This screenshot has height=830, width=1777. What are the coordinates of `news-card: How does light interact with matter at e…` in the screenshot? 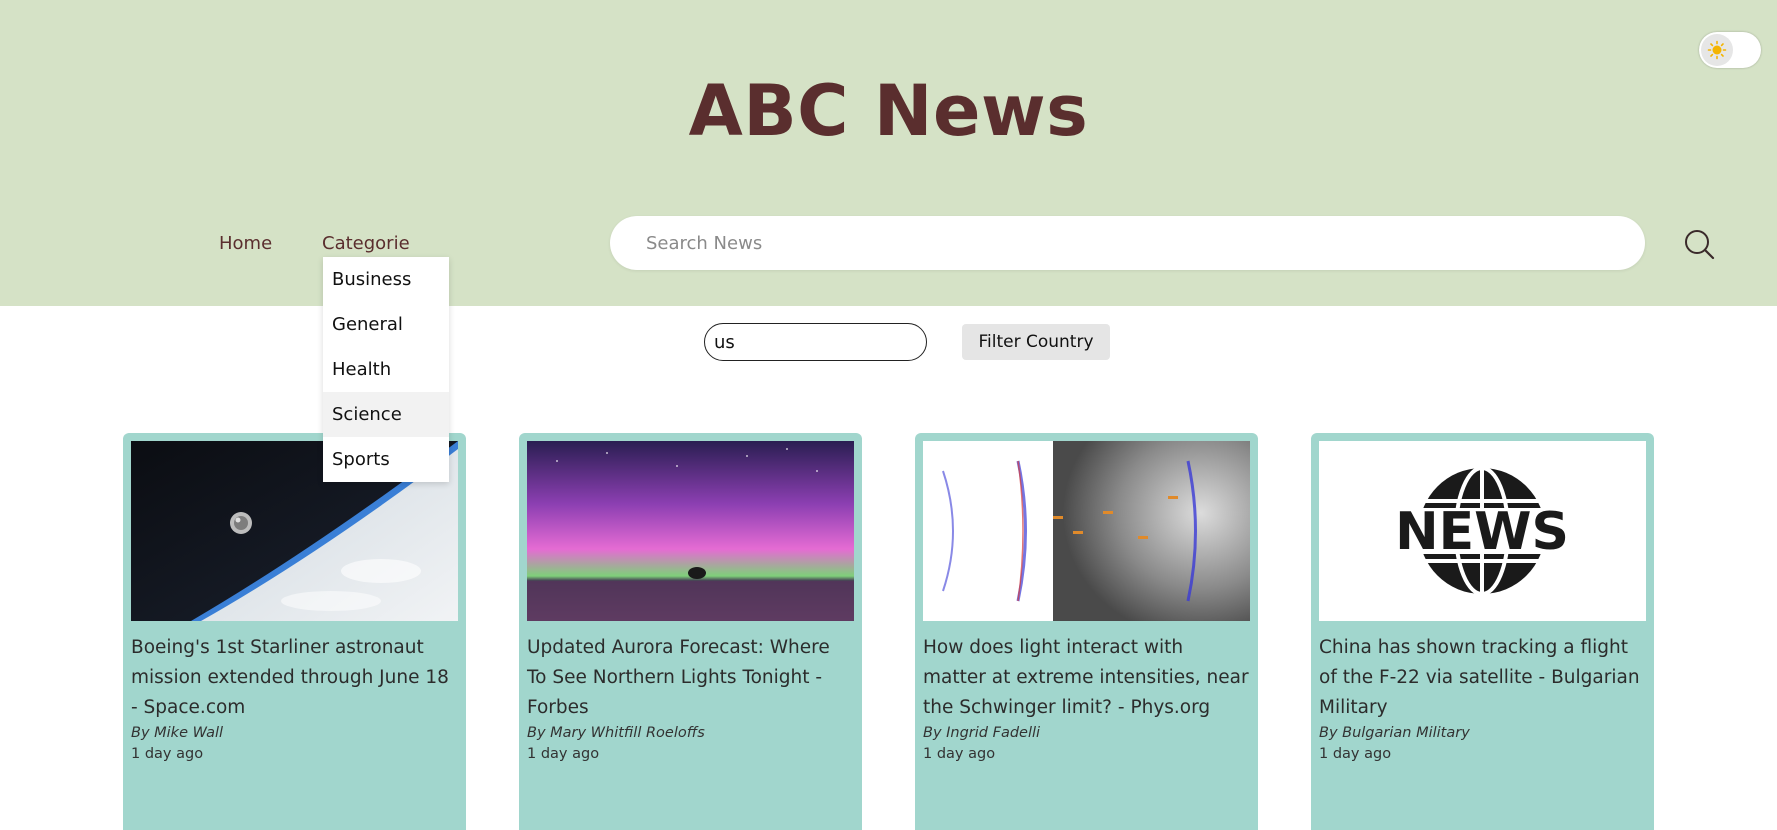 It's located at (1086, 631).